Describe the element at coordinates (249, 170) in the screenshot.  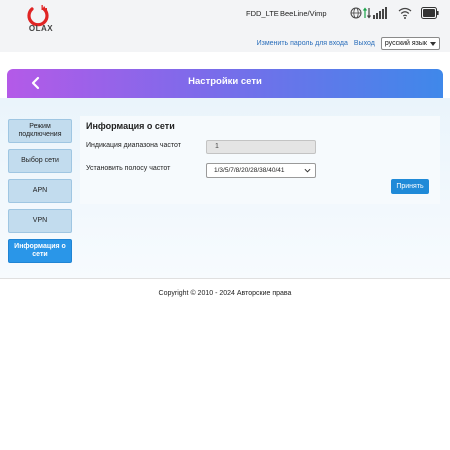
I see `band-select-value: 1/3/5/7/8/20/28/38/40/41` at that location.